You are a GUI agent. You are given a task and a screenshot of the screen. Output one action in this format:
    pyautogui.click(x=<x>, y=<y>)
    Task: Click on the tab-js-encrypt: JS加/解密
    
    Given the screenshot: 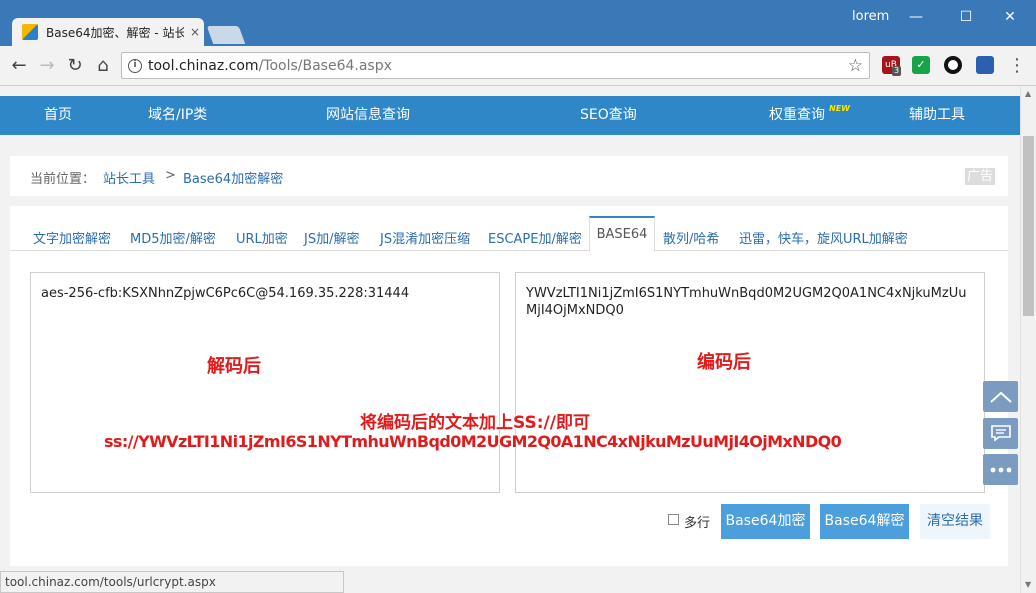 What is the action you would take?
    pyautogui.click(x=331, y=237)
    